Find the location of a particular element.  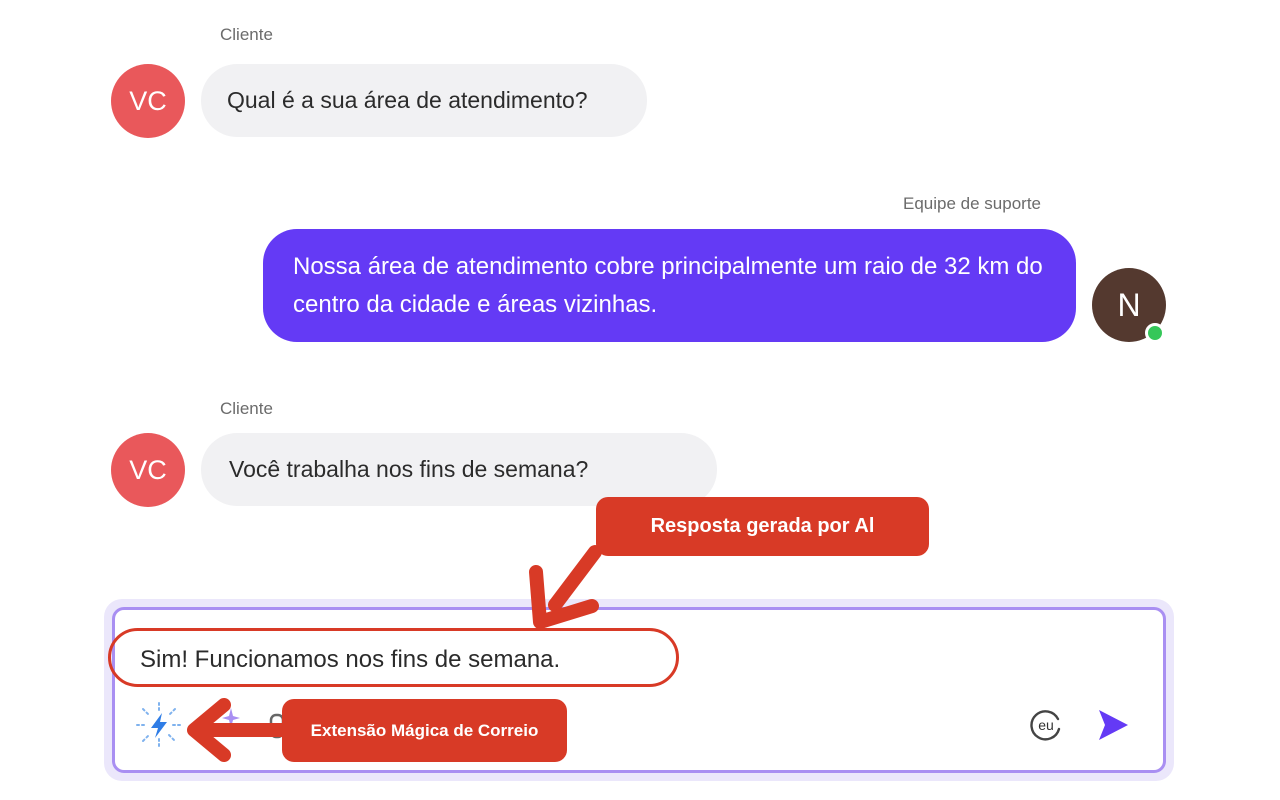

callout-ai-response: Resposta gerada por Al is located at coordinates (762, 526).